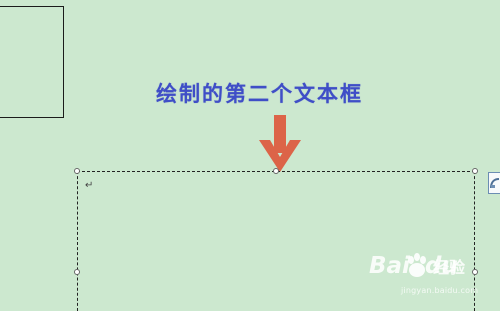 The height and width of the screenshot is (311, 500). What do you see at coordinates (89, 185) in the screenshot?
I see `paragraph-mark: ↵` at bounding box center [89, 185].